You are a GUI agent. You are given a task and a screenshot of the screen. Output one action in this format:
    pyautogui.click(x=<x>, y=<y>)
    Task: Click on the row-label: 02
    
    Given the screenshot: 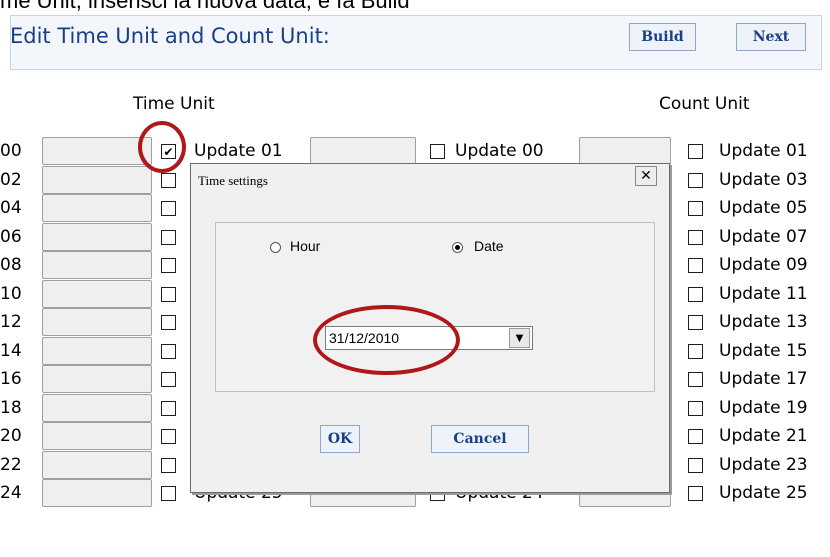 What is the action you would take?
    pyautogui.click(x=11, y=180)
    